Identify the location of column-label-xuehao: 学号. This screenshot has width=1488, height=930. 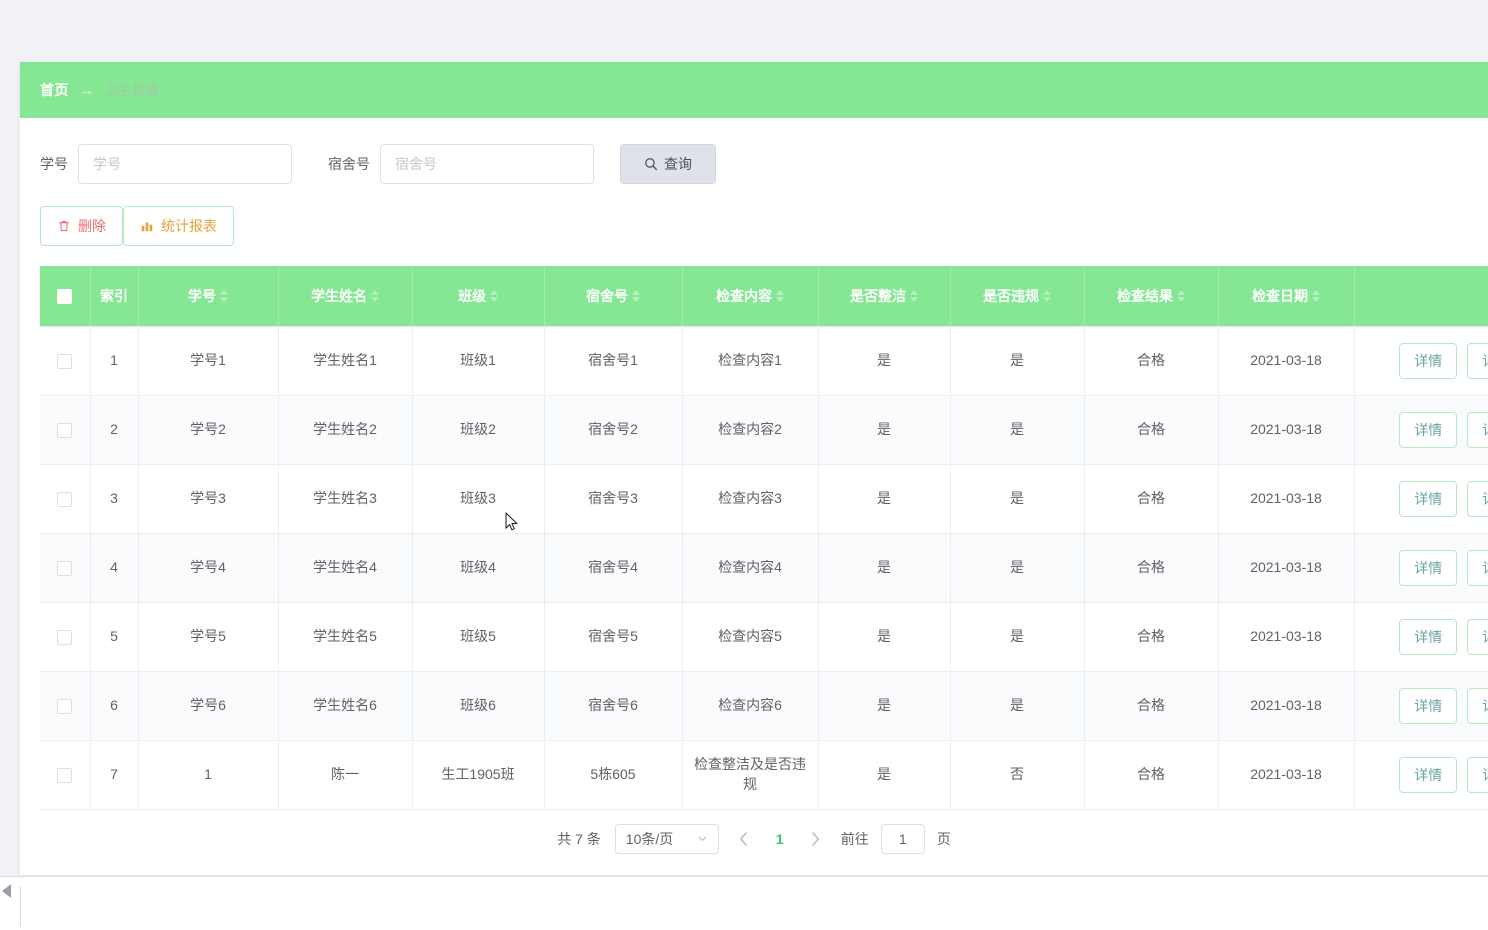
(202, 295).